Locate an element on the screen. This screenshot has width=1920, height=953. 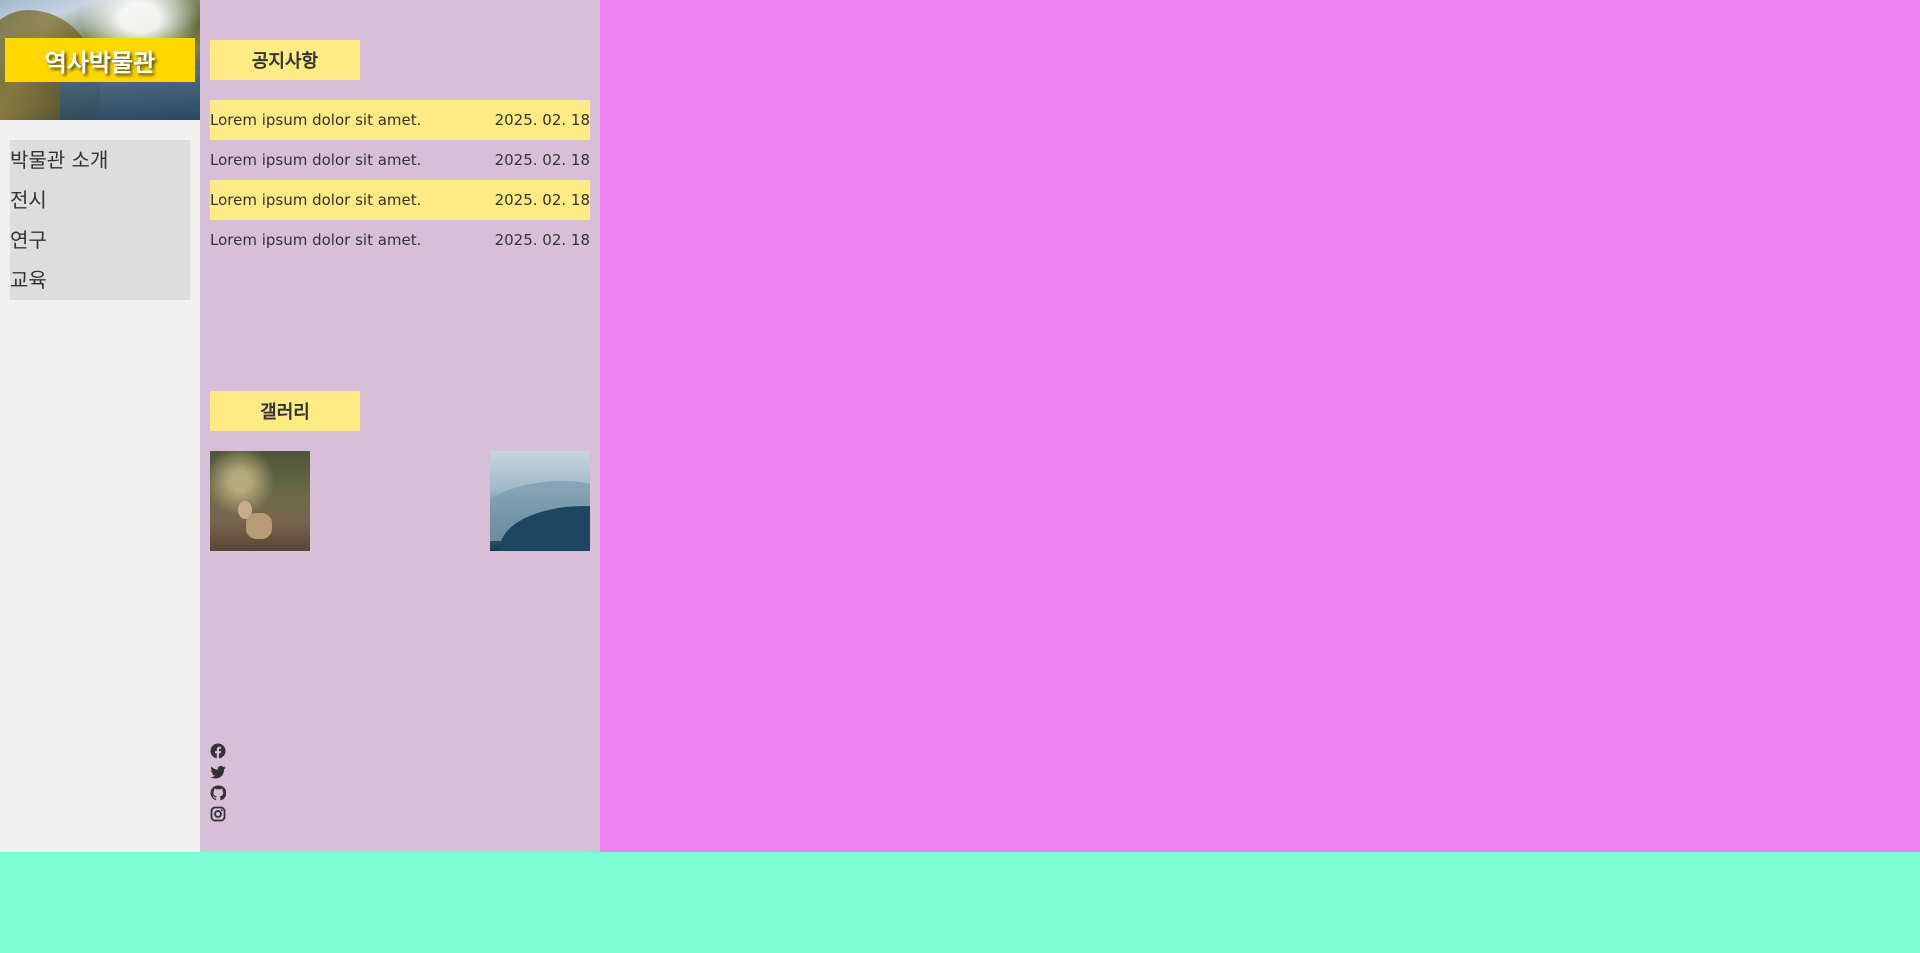
main-nav: 박물관 소개 전시 연구 교육 is located at coordinates (100, 220).